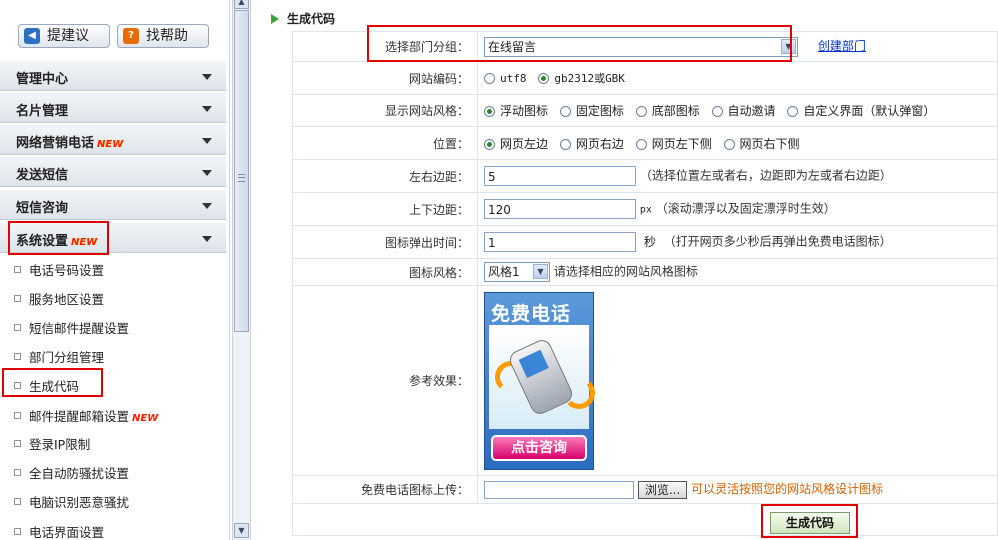  Describe the element at coordinates (385, 242) in the screenshot. I see `popup-time-label: 图标弹出时间：` at that location.